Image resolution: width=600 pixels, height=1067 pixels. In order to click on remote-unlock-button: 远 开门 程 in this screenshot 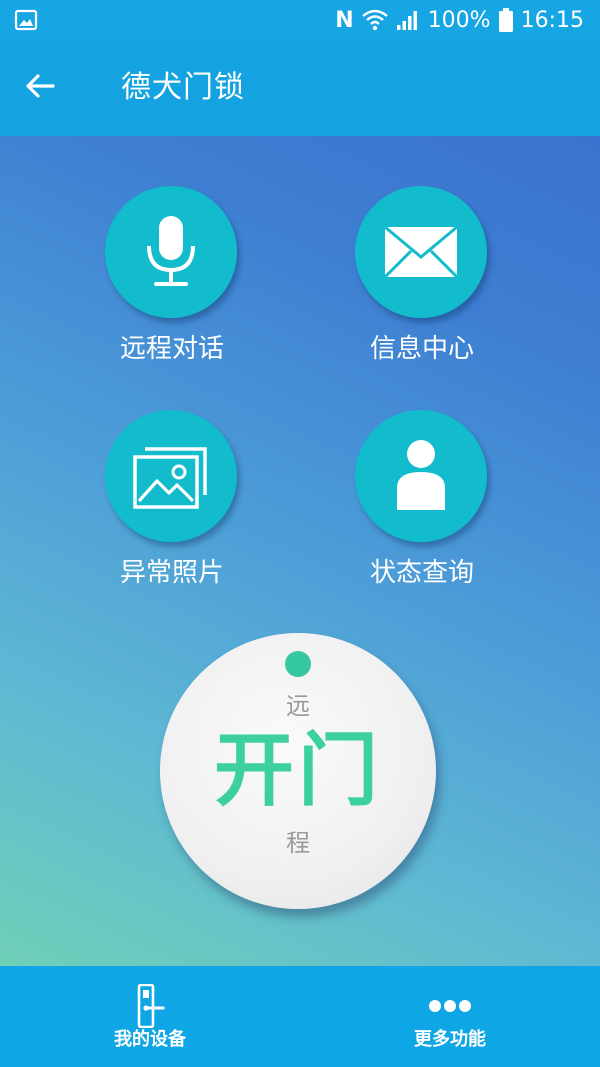, I will do `click(298, 771)`.